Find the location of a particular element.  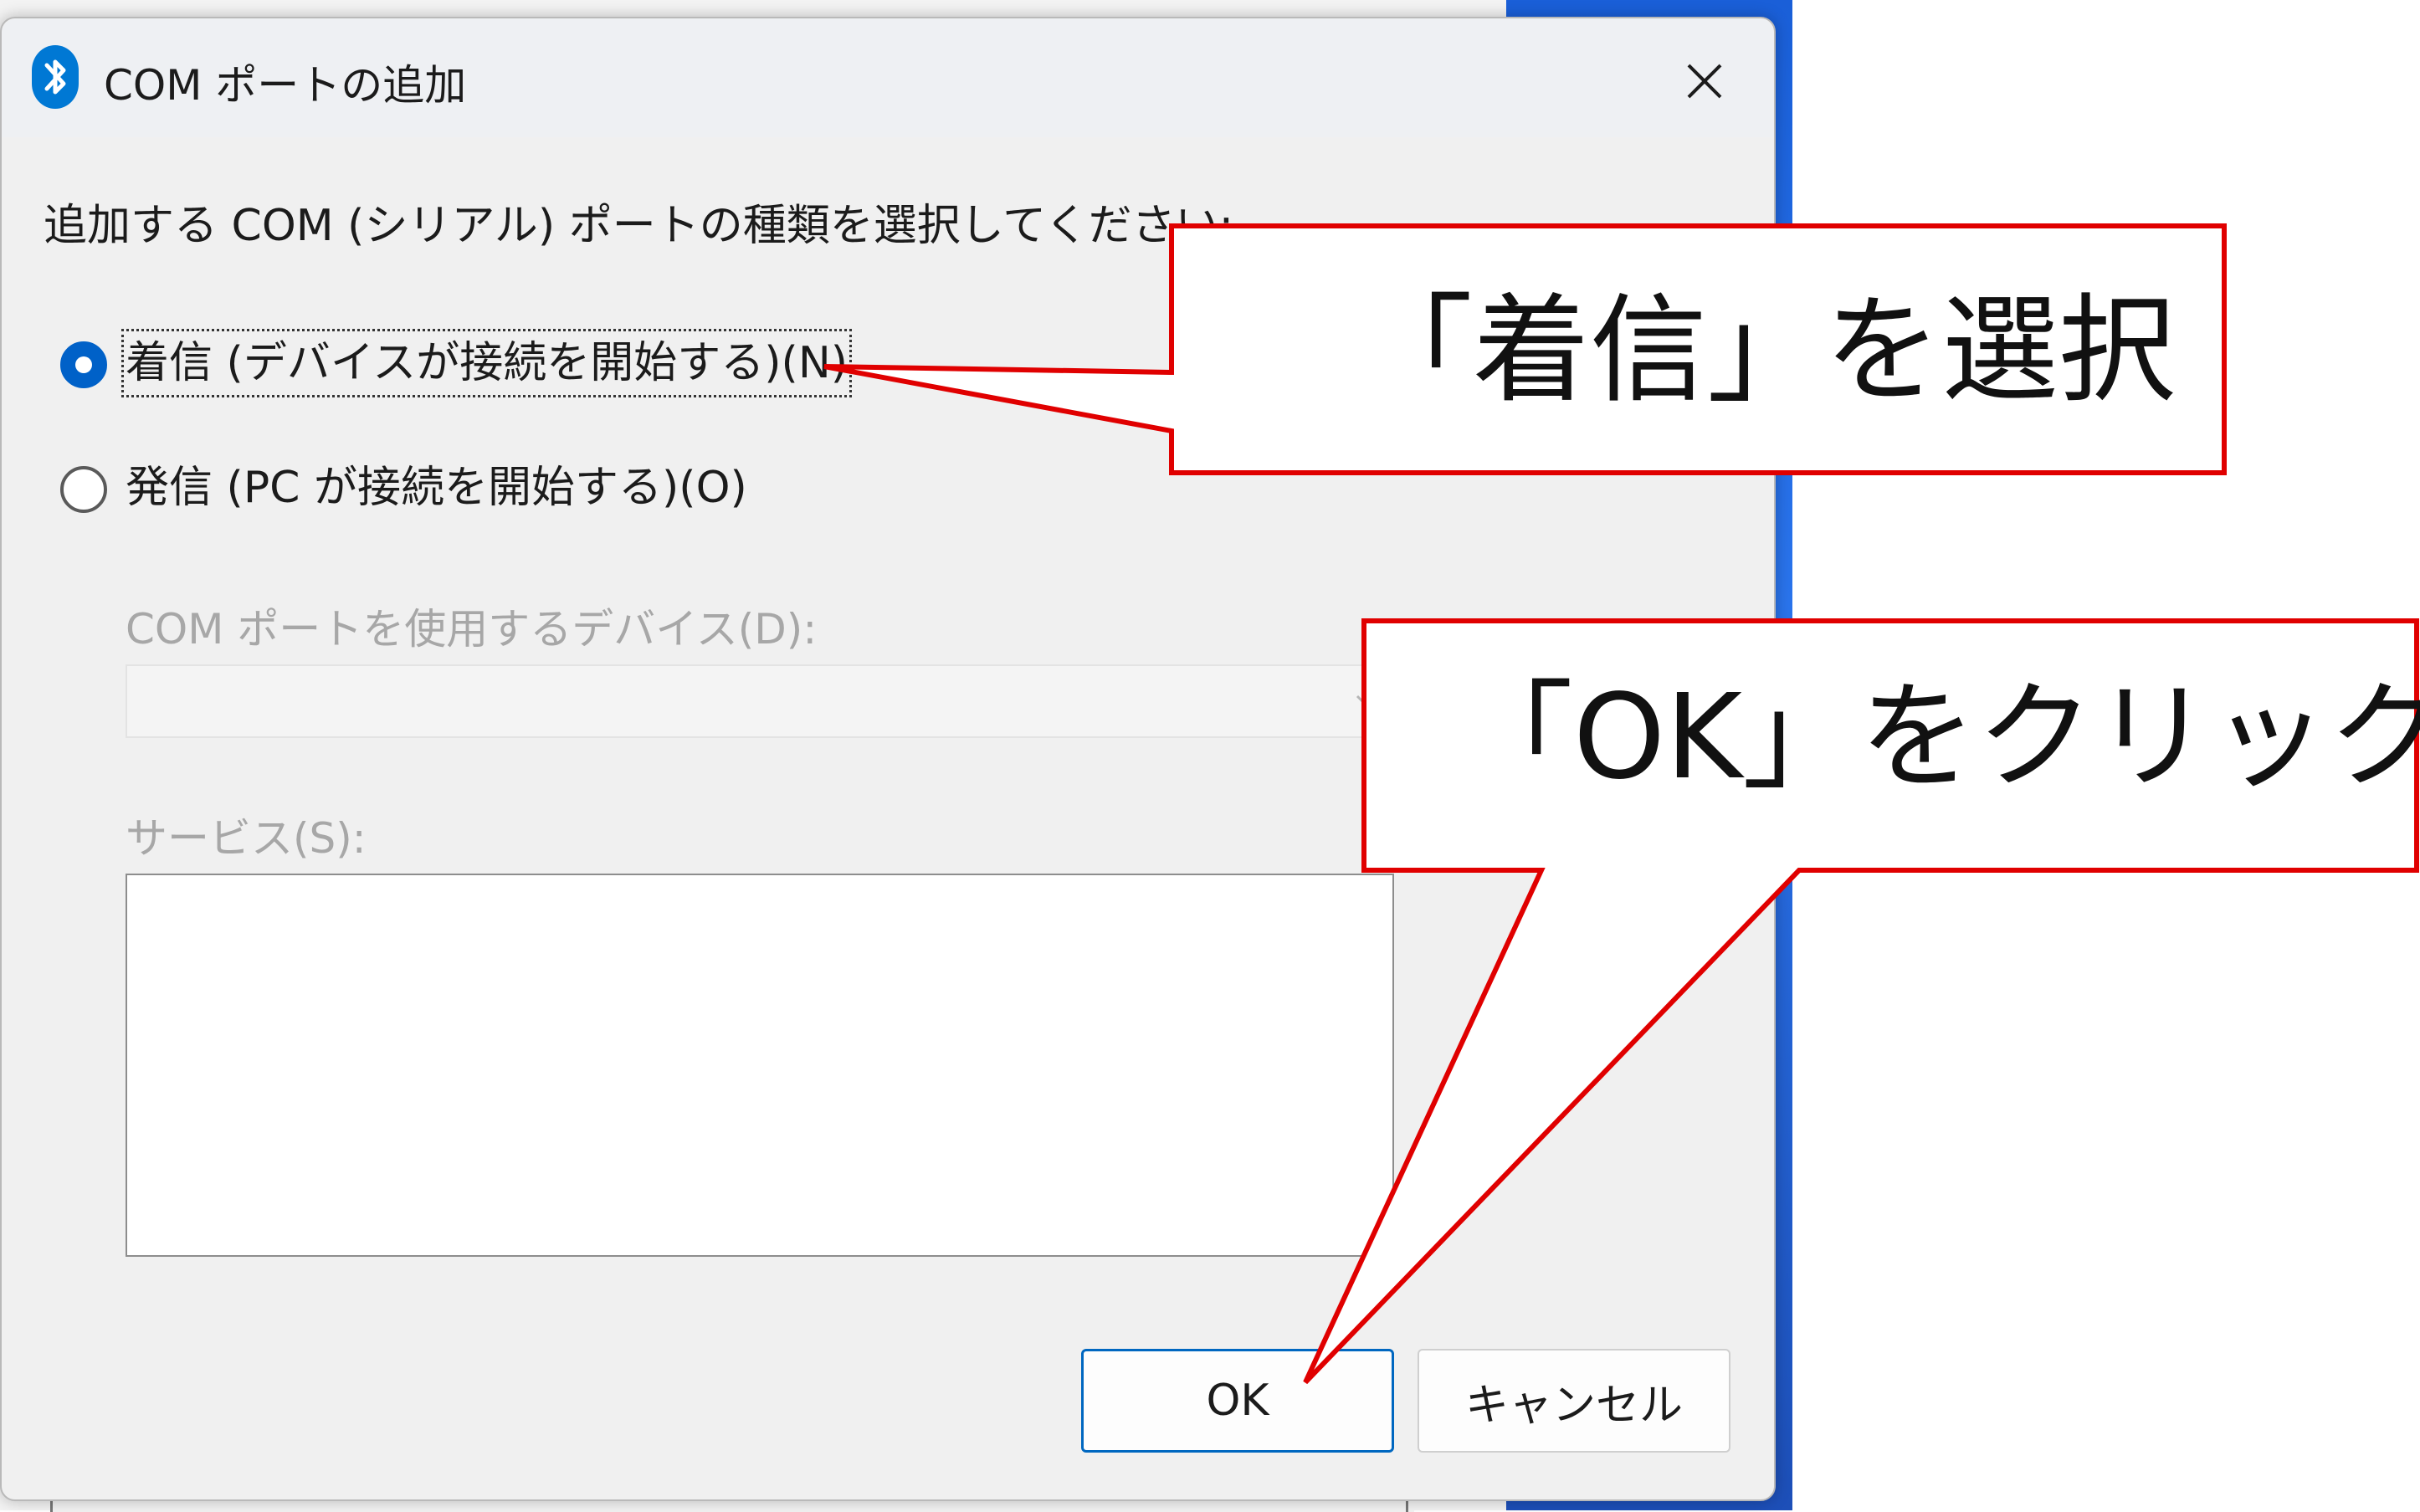

ok-button: OK is located at coordinates (1238, 1401).